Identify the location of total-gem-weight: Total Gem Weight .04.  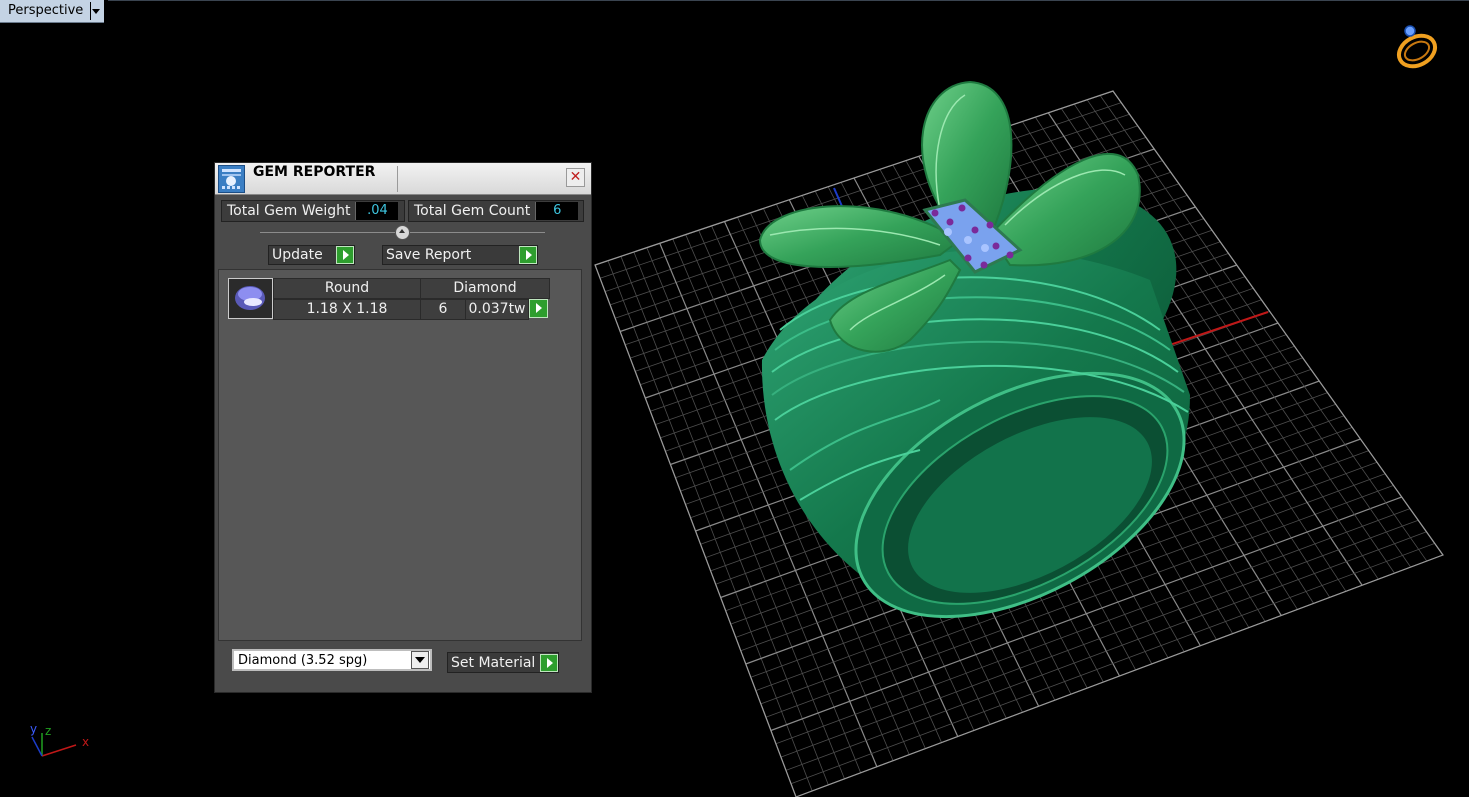
(313, 211).